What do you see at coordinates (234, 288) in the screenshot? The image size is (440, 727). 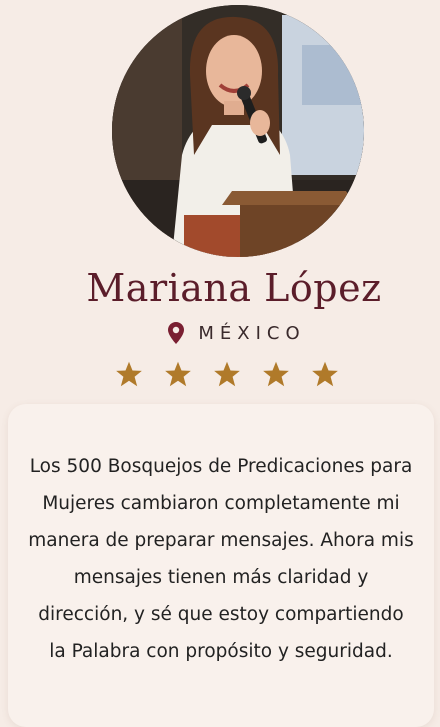 I see `person-name: Mariana López` at bounding box center [234, 288].